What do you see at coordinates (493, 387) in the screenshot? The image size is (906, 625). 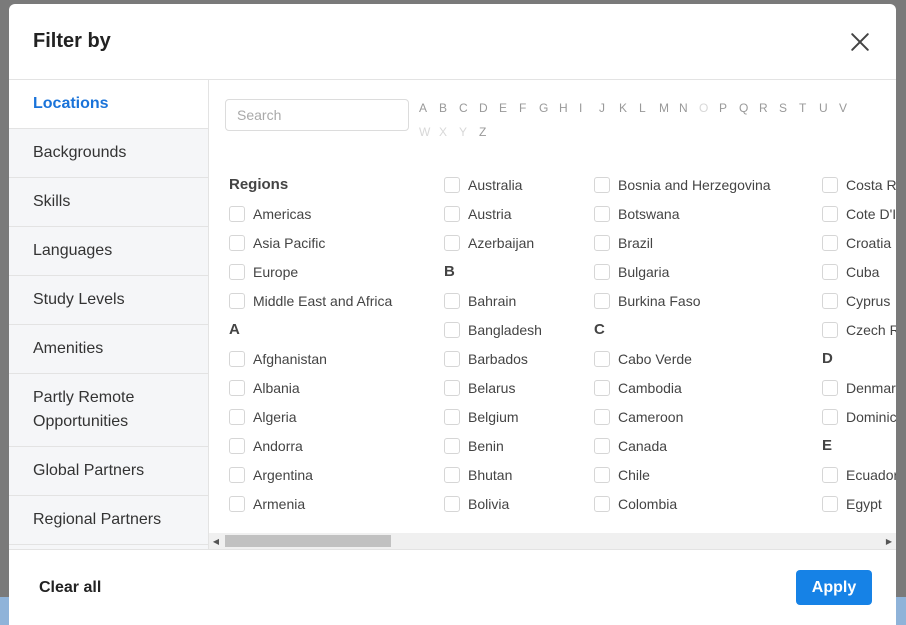 I see `location-option: Belarus` at bounding box center [493, 387].